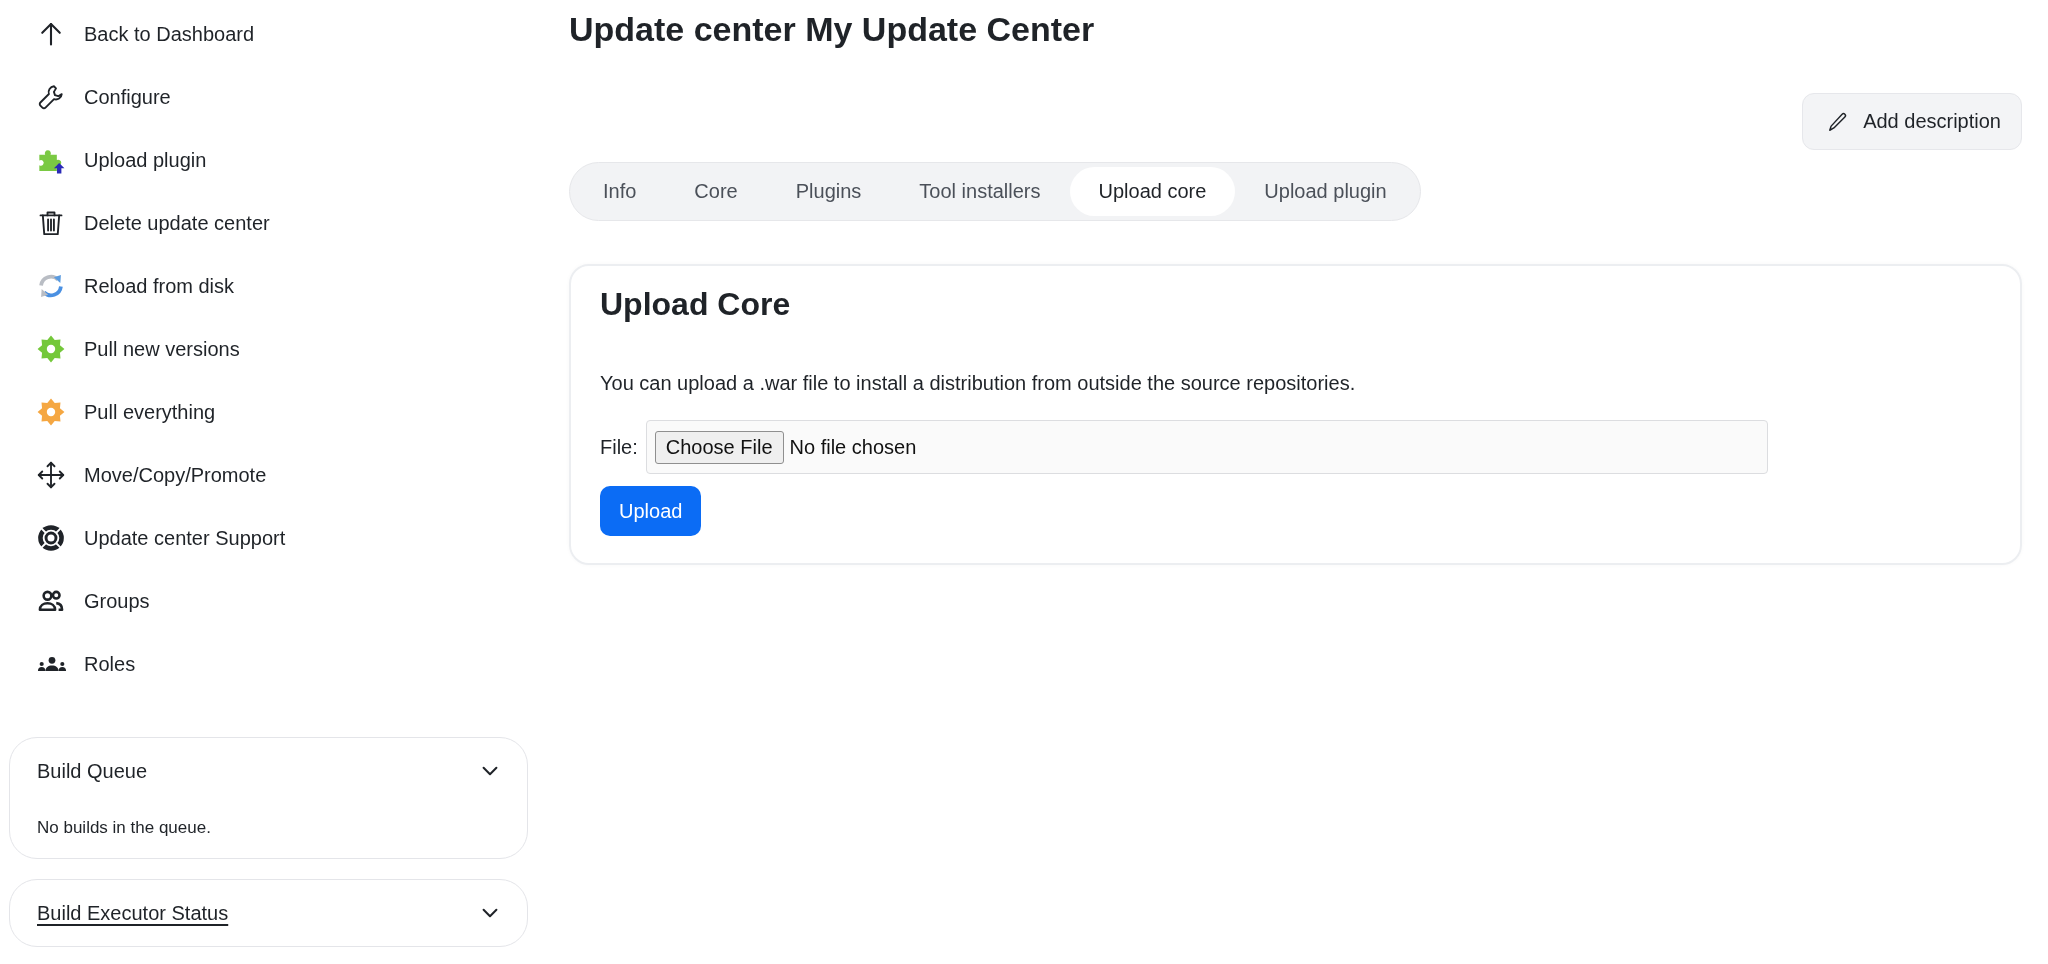 This screenshot has height=964, width=2048. Describe the element at coordinates (620, 191) in the screenshot. I see `tab: Info` at that location.